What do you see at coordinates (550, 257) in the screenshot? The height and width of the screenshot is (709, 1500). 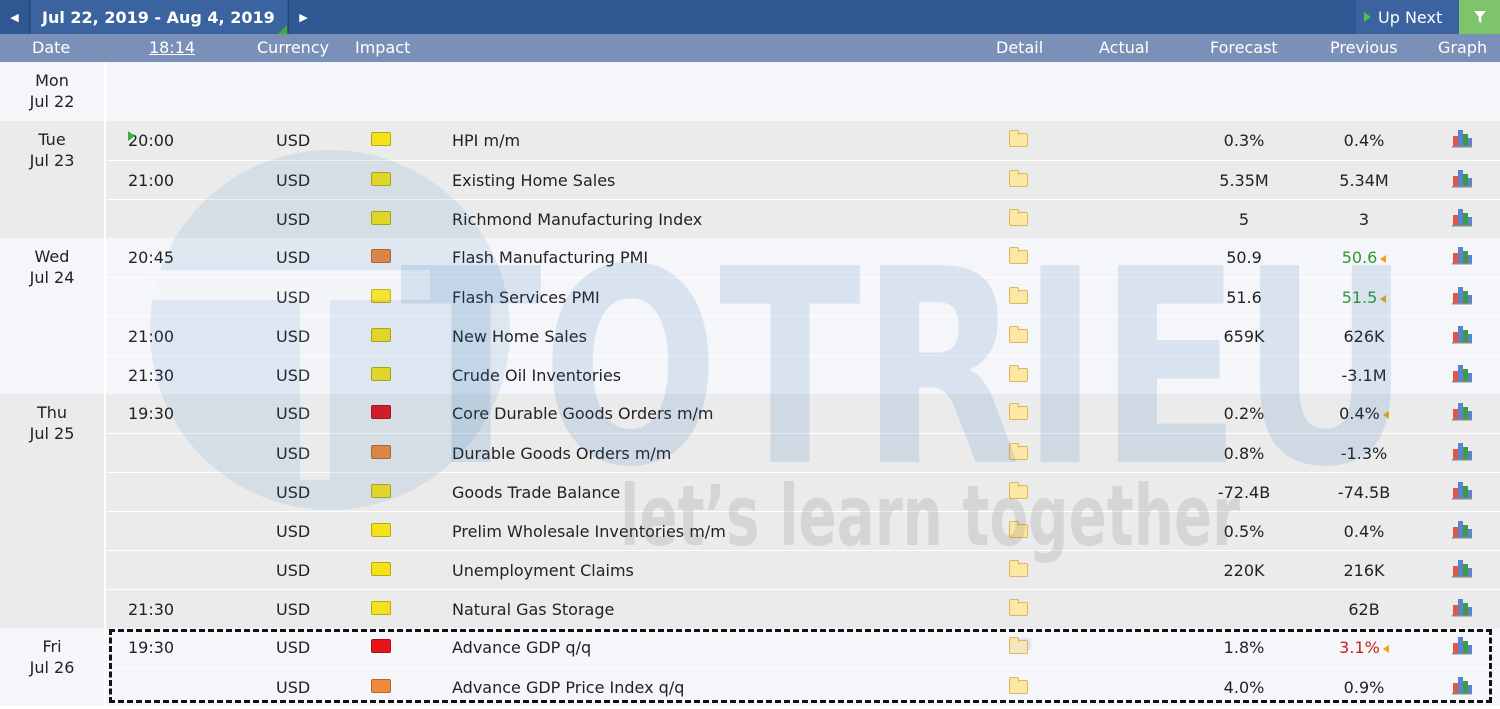 I see `event-title: Flash Manufacturing PMI` at bounding box center [550, 257].